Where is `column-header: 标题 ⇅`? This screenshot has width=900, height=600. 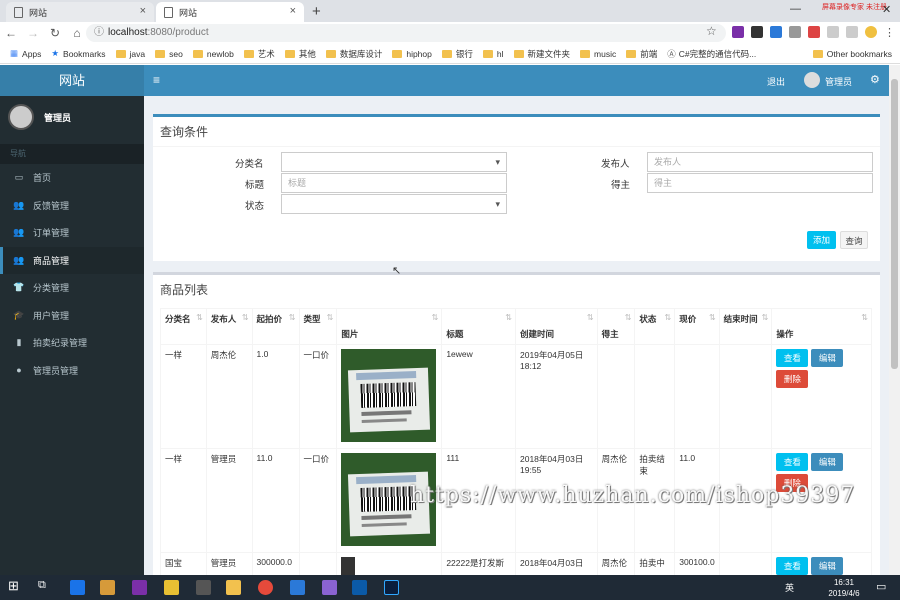
column-header: 标题 ⇅ is located at coordinates (478, 326).